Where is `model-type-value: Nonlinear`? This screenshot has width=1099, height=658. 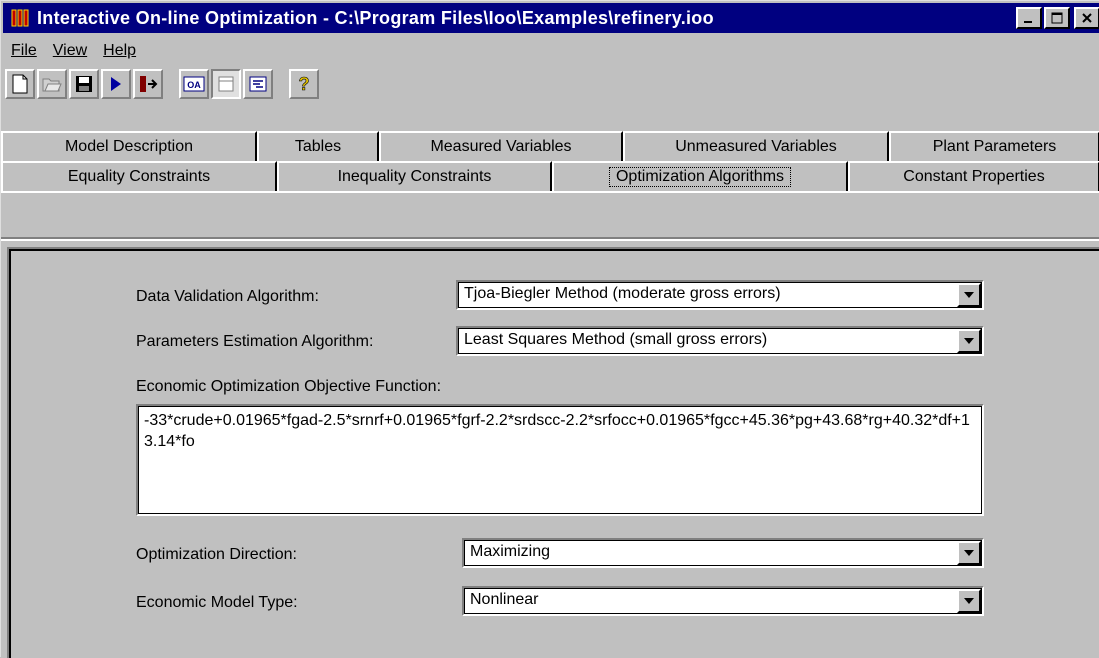
model-type-value: Nonlinear is located at coordinates (504, 599).